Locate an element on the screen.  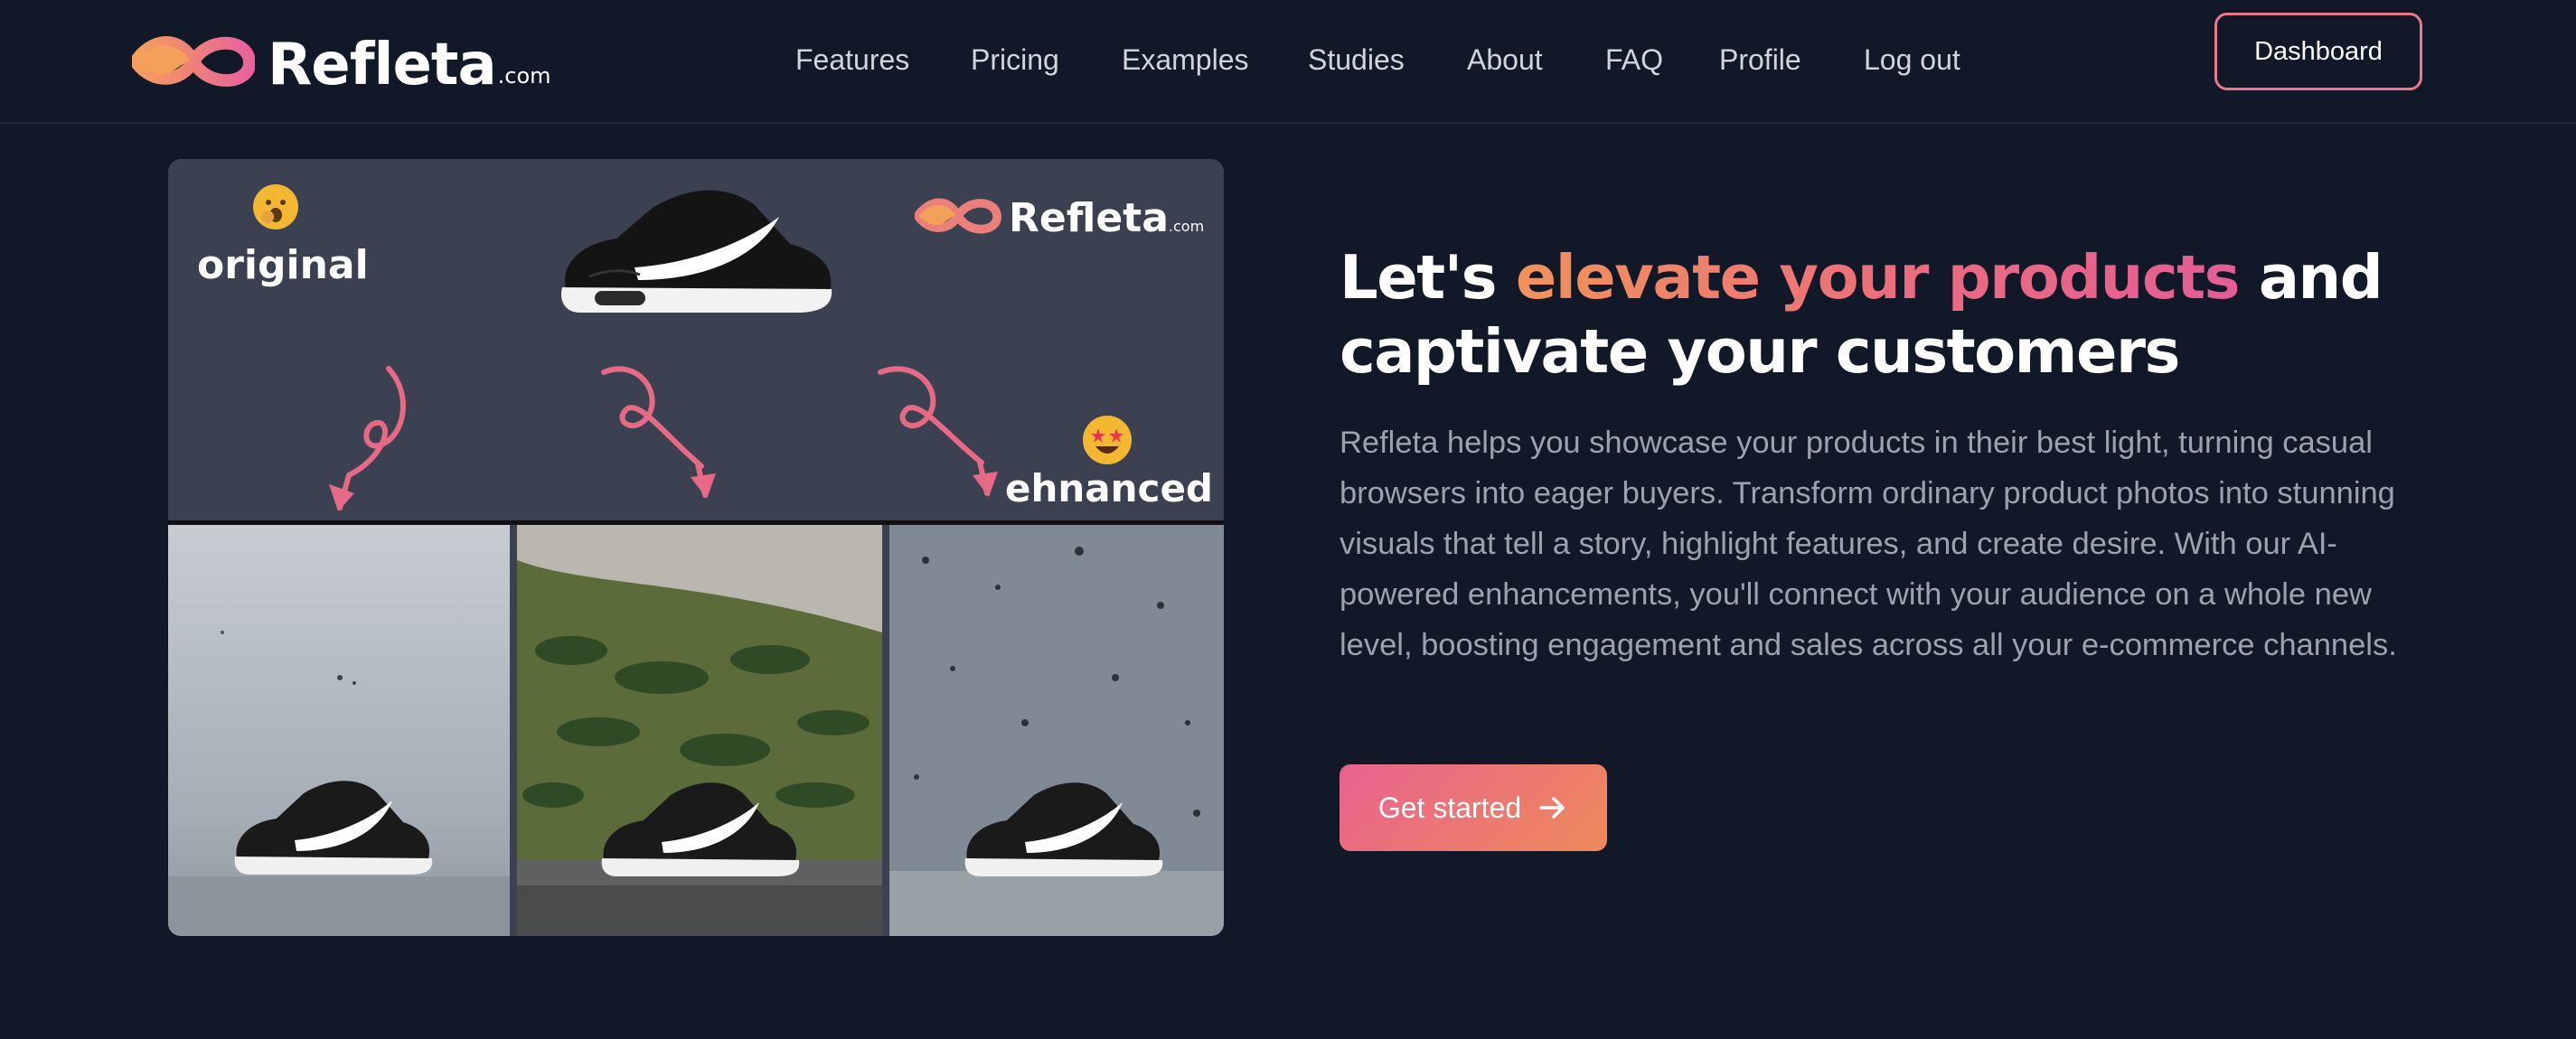
nav-item-log-out: Log out is located at coordinates (1912, 60).